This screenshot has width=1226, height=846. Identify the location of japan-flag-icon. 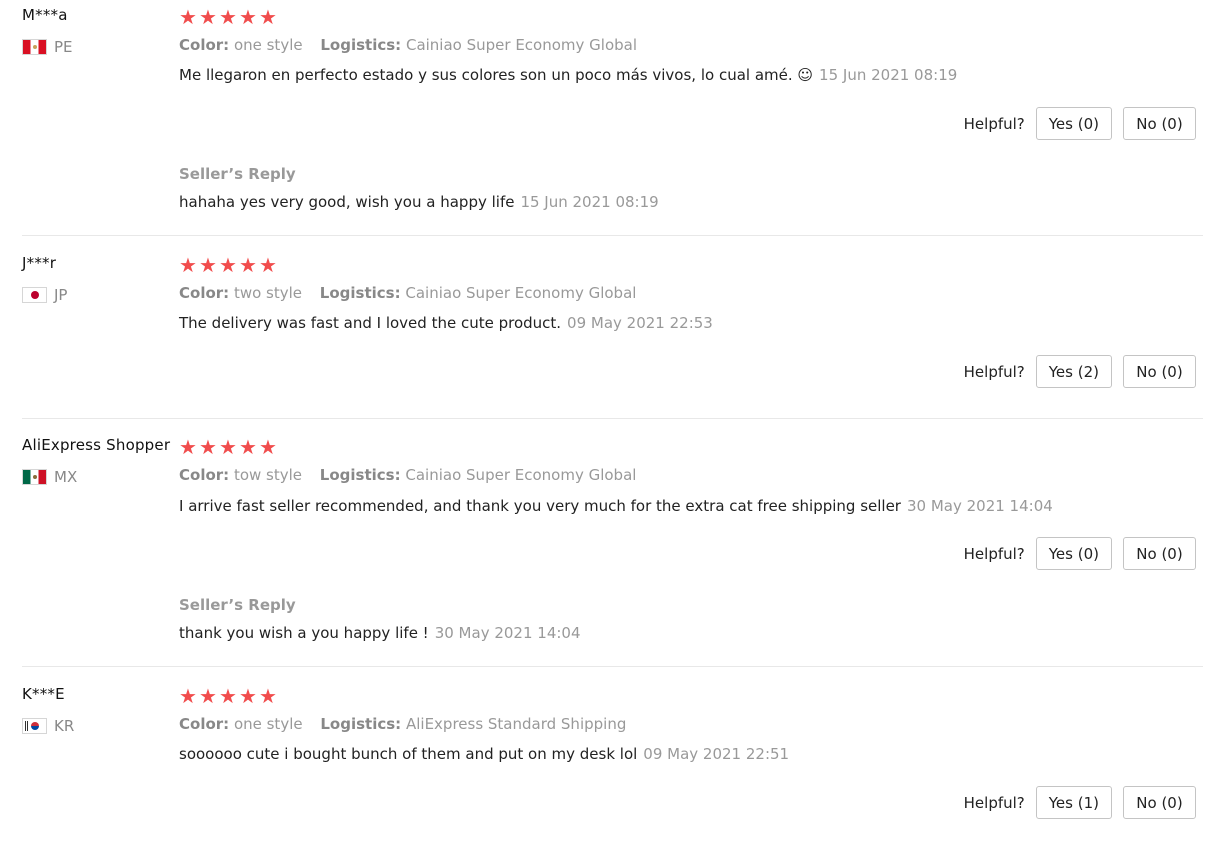
(34, 295).